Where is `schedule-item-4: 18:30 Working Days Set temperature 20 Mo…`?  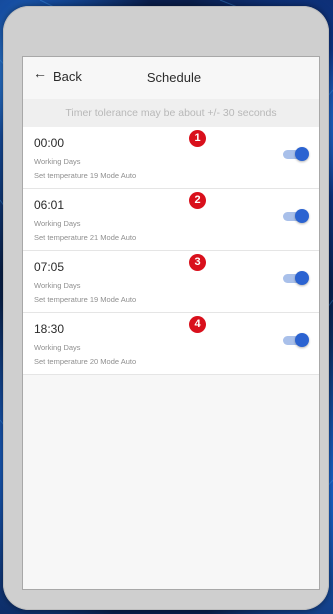
schedule-item-4: 18:30 Working Days Set temperature 20 Mo… is located at coordinates (171, 344).